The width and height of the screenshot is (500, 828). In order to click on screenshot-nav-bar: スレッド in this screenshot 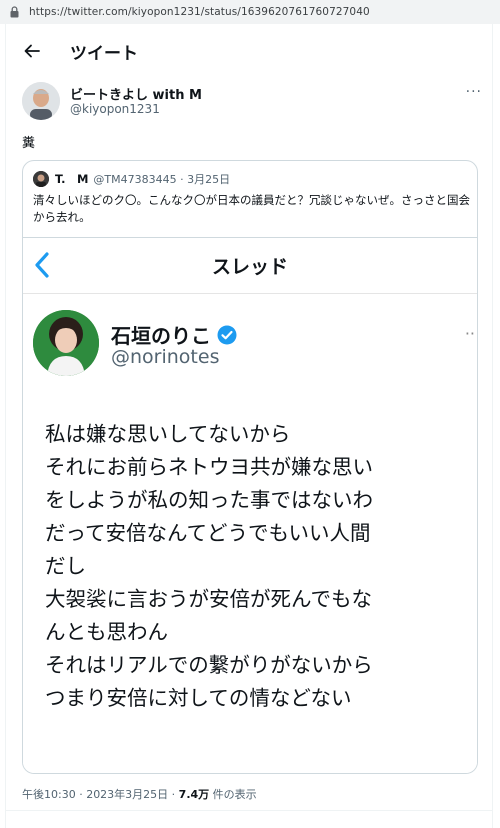, I will do `click(250, 266)`.